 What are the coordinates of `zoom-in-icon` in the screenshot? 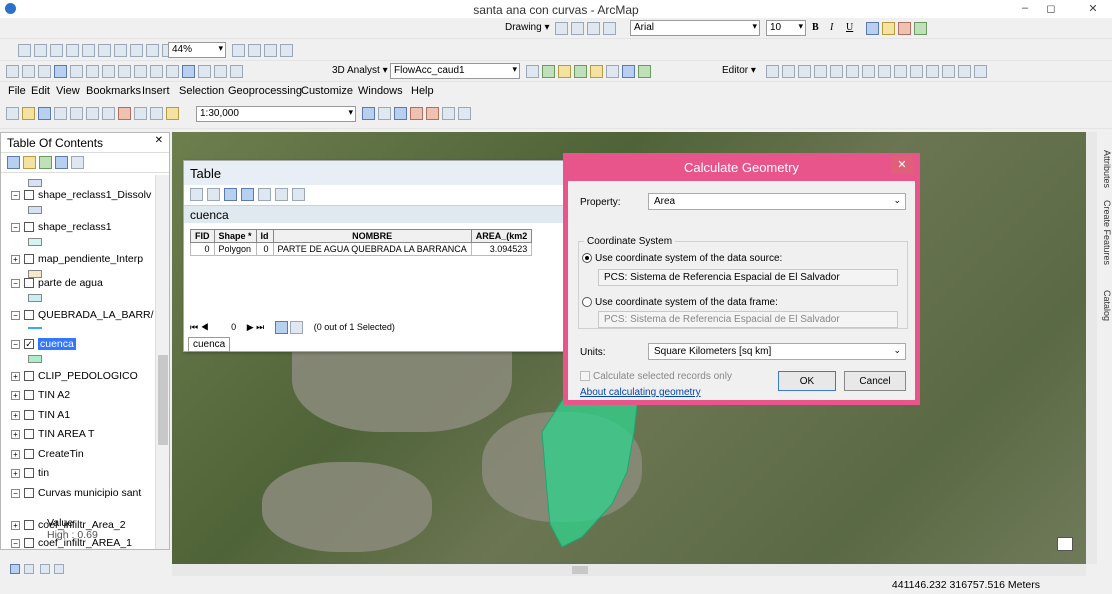 It's located at (12, 71).